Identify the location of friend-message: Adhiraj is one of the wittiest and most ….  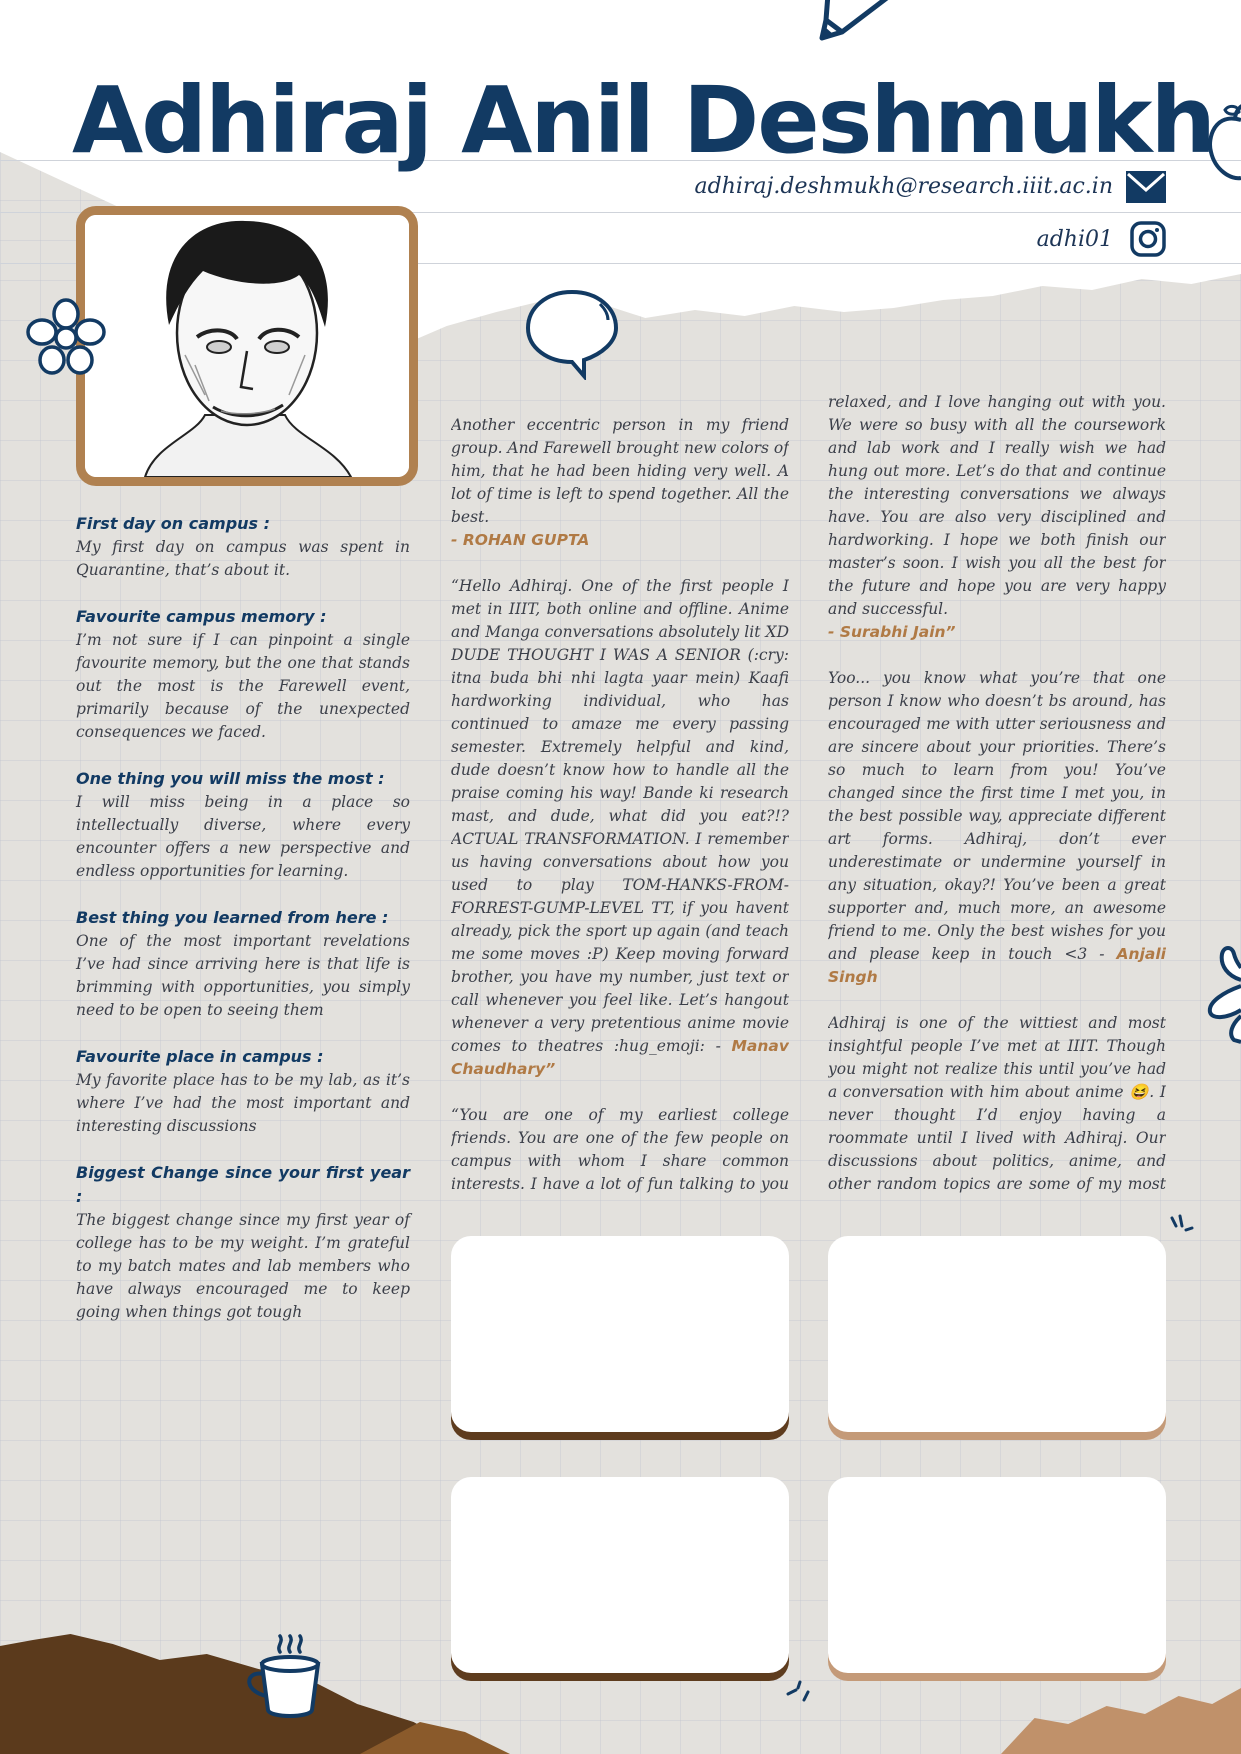
(997, 1106).